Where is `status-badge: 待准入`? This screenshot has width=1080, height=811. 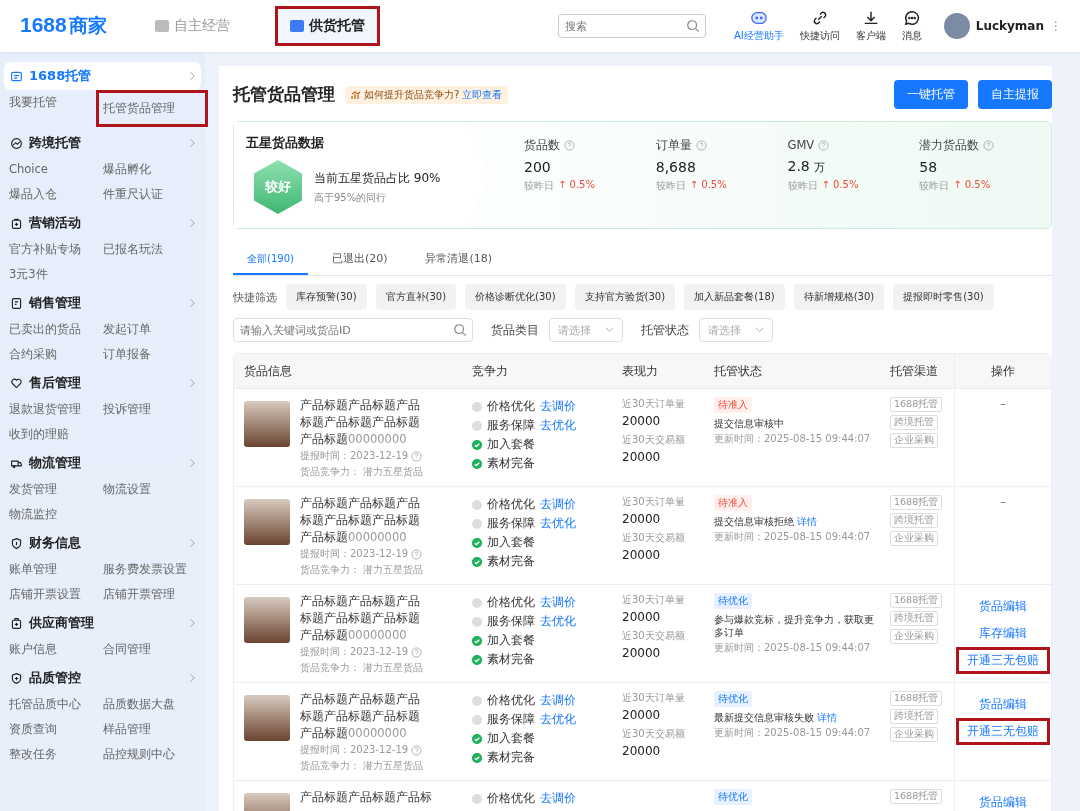 status-badge: 待准入 is located at coordinates (733, 503).